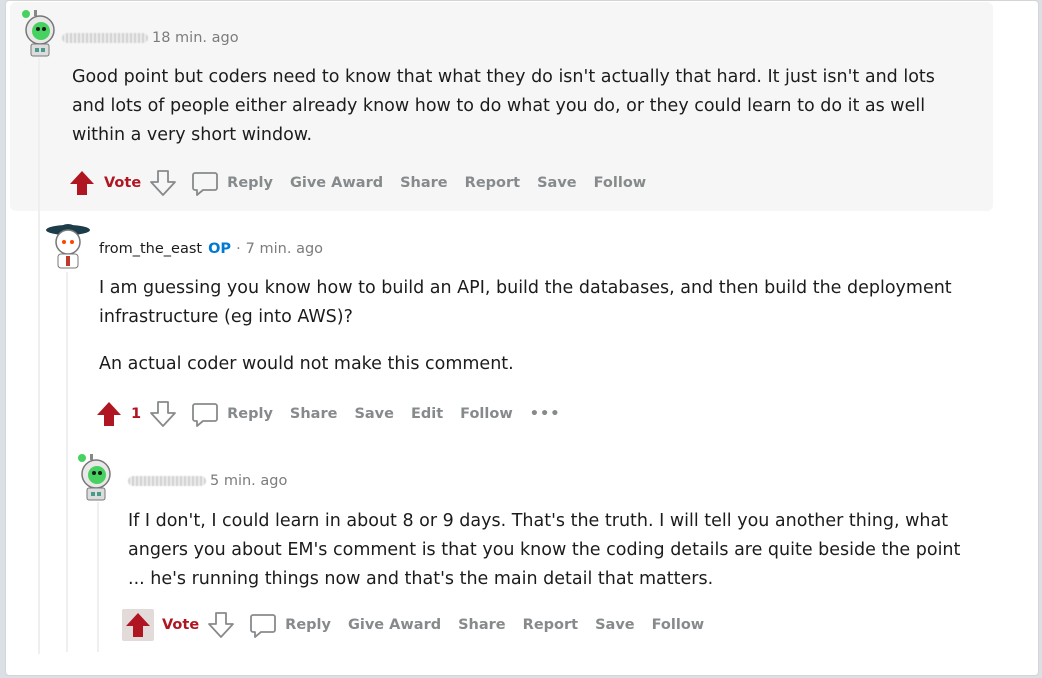  What do you see at coordinates (136, 414) in the screenshot?
I see `vote-count: 1` at bounding box center [136, 414].